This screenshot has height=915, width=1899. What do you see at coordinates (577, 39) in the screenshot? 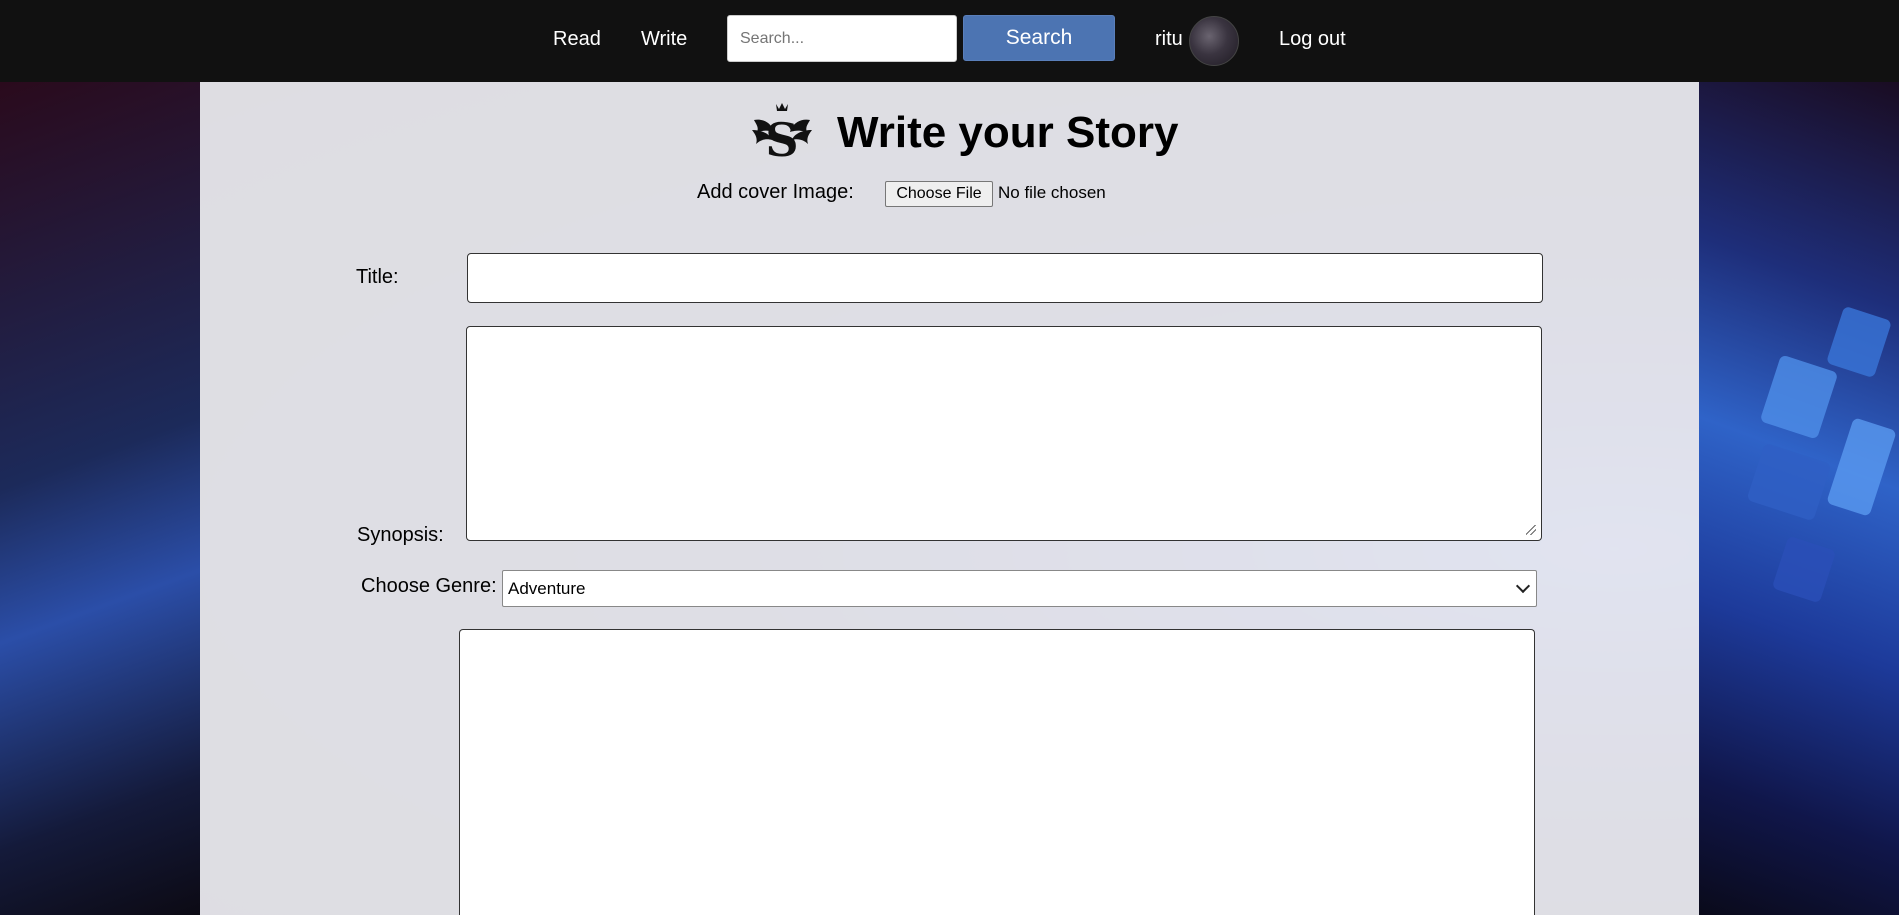
I see `nav-read-link: Read` at bounding box center [577, 39].